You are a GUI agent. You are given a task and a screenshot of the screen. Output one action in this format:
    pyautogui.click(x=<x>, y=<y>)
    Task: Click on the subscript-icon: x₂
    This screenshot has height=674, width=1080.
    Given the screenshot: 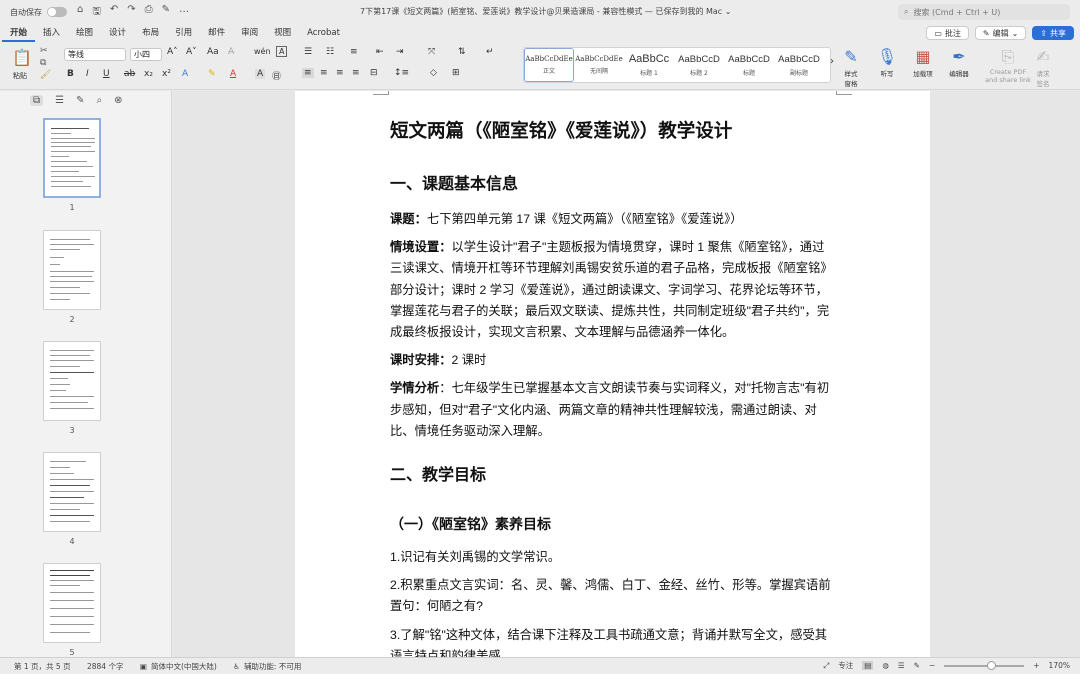 What is the action you would take?
    pyautogui.click(x=148, y=74)
    